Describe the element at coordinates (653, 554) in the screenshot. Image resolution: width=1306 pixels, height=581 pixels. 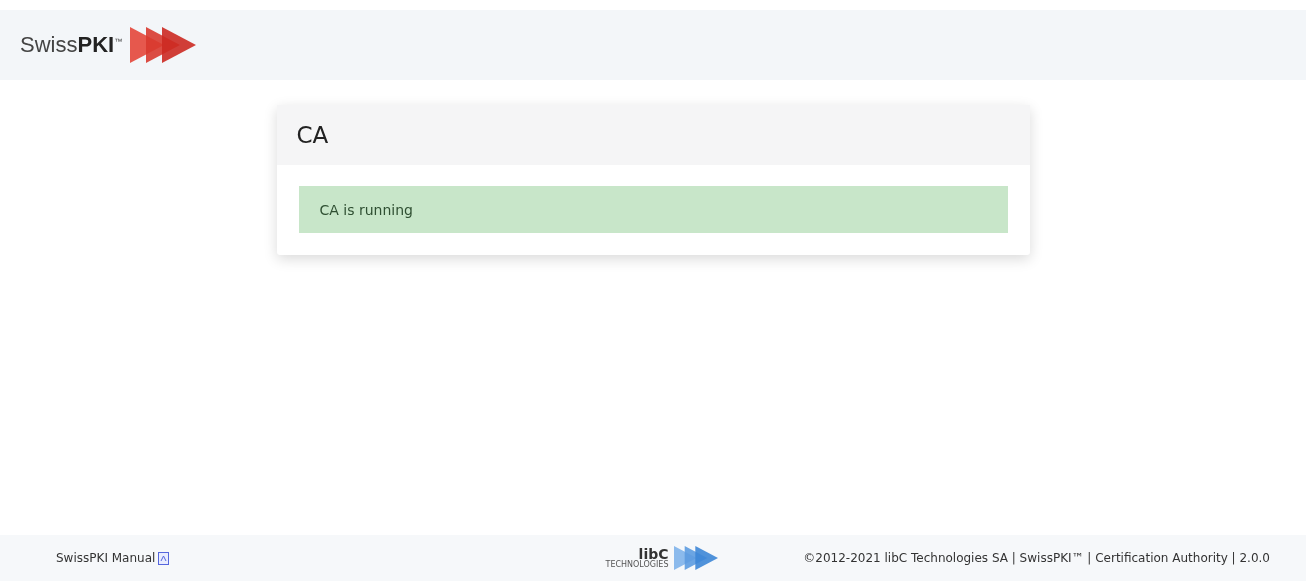
I see `company-logo-name: libC` at that location.